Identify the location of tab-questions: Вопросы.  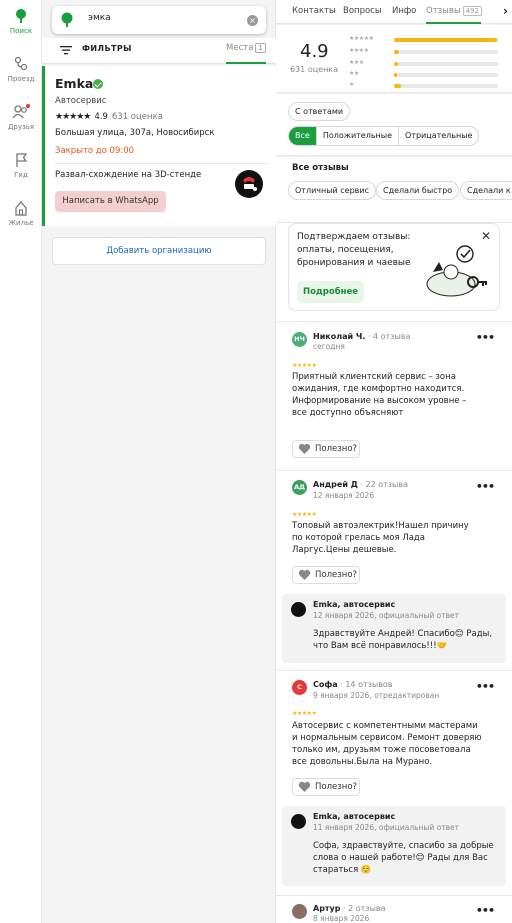
(362, 11).